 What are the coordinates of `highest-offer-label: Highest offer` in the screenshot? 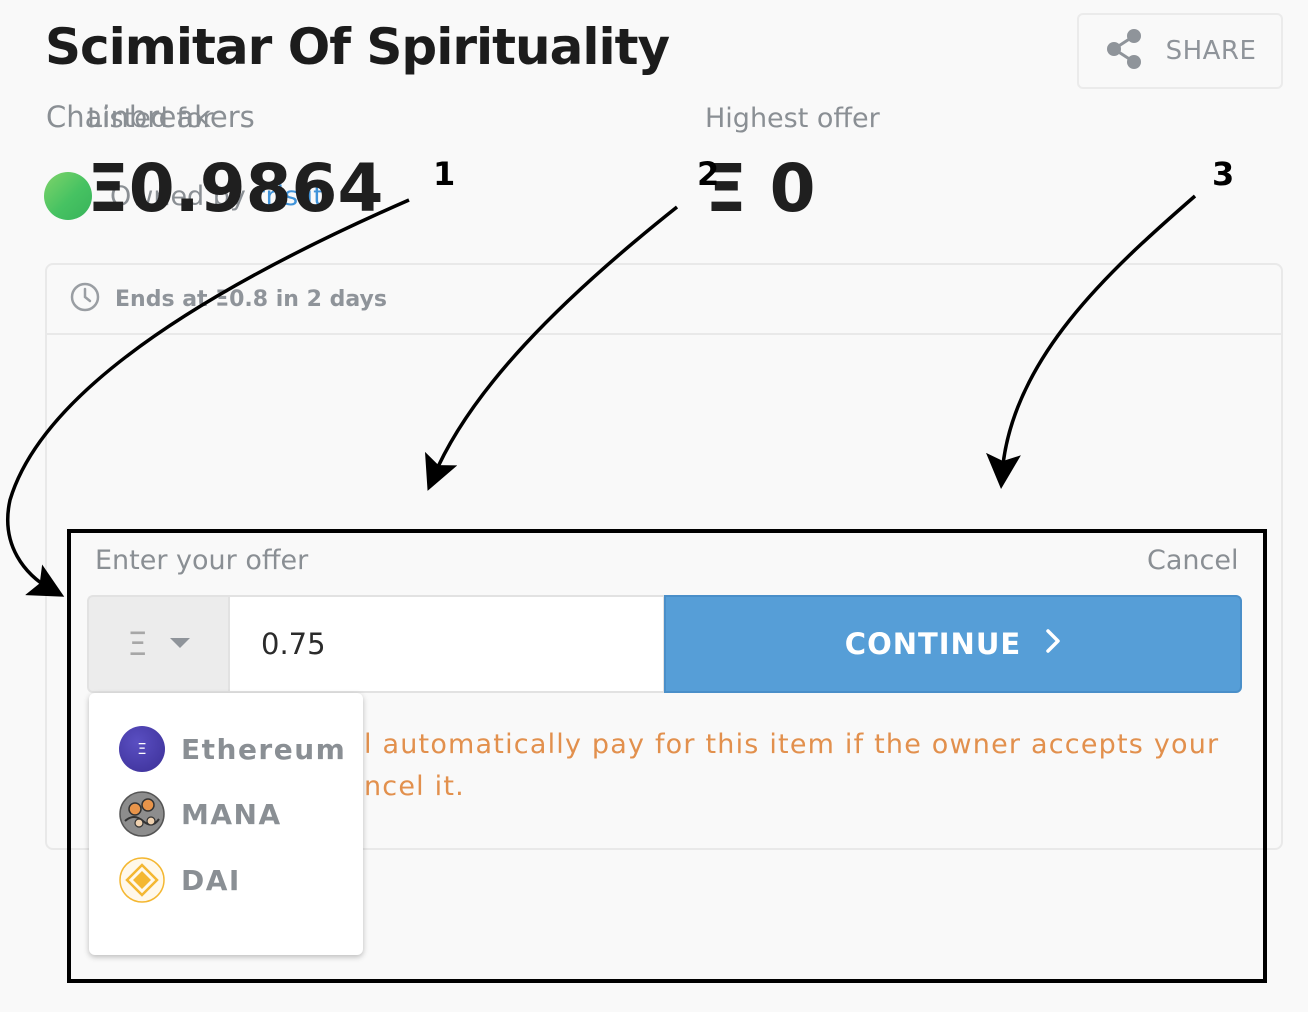 It's located at (792, 118).